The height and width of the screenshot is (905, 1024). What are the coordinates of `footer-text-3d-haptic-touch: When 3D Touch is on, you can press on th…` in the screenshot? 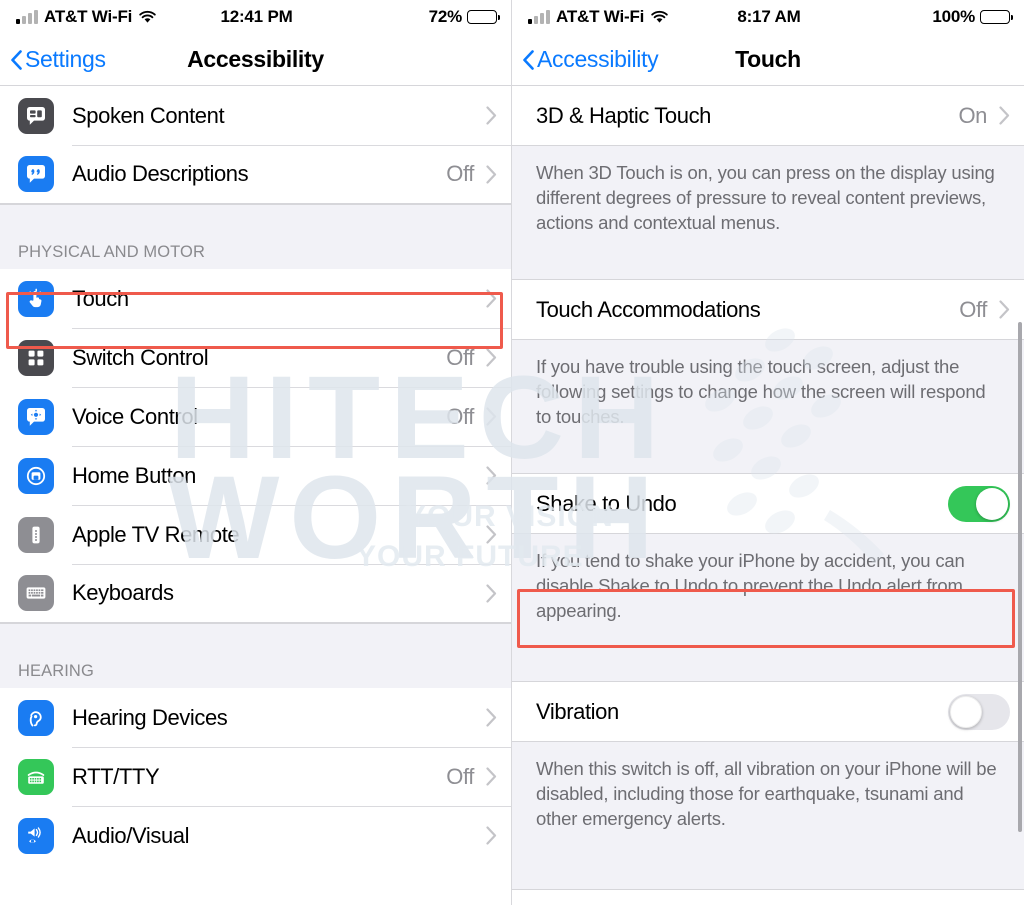 It's located at (768, 212).